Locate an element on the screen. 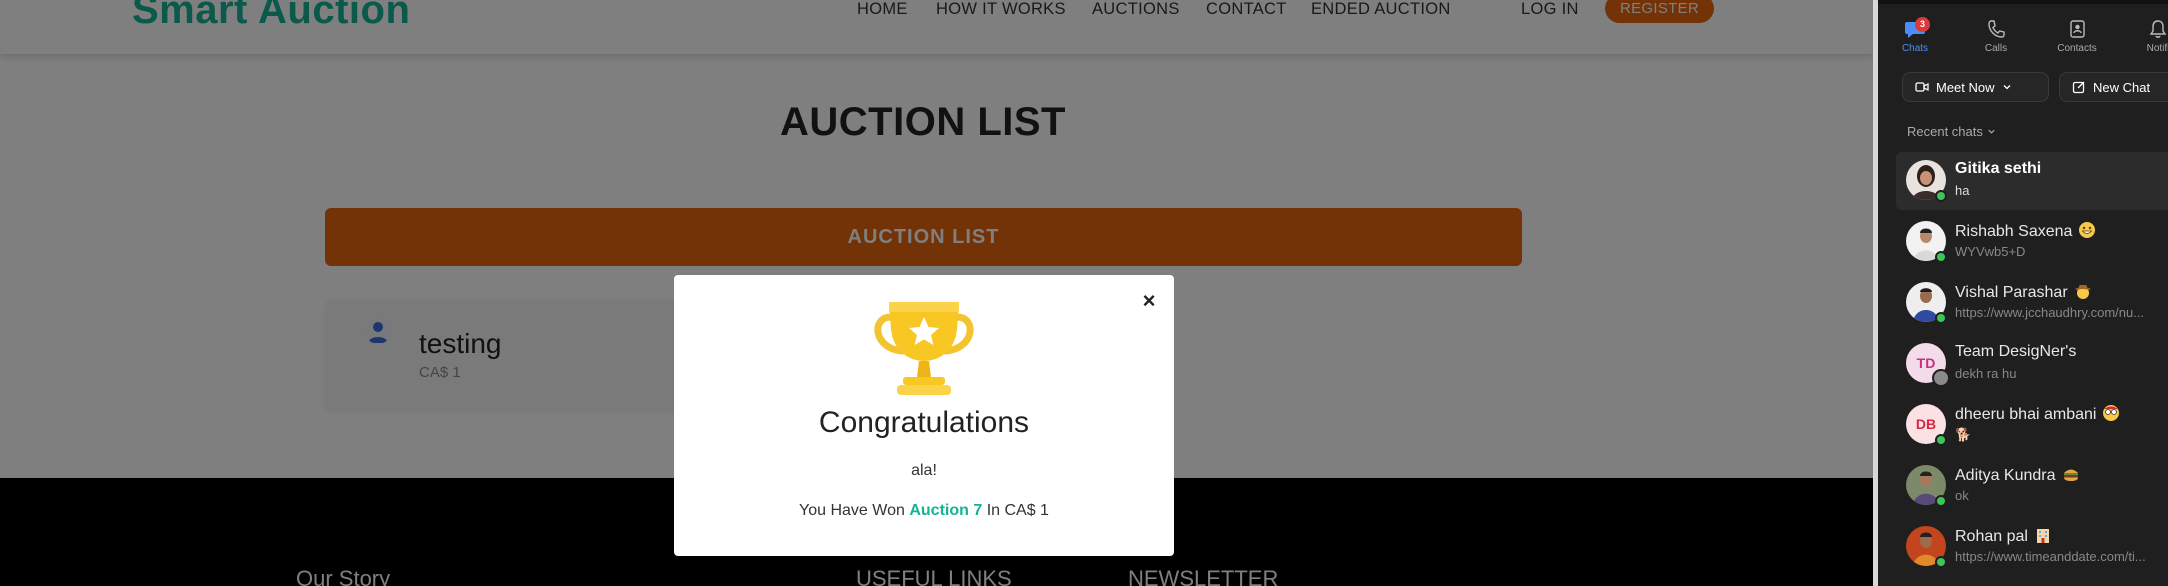 This screenshot has width=2168, height=586. tab-calls: Calls is located at coordinates (1996, 36).